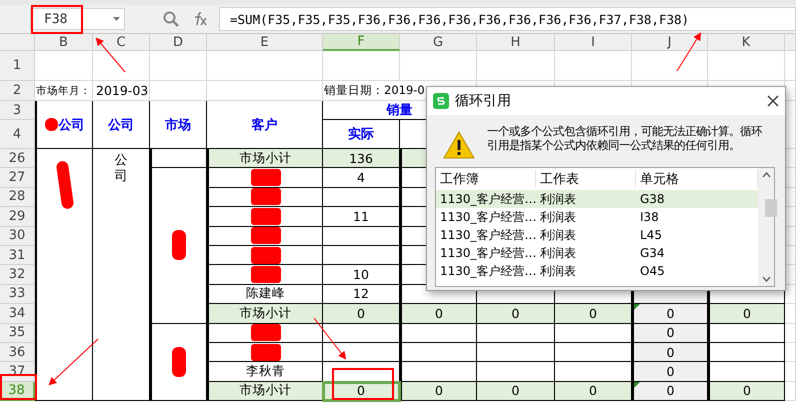 This screenshot has width=796, height=403. Describe the element at coordinates (361, 178) in the screenshot. I see `value-cell: 4` at that location.